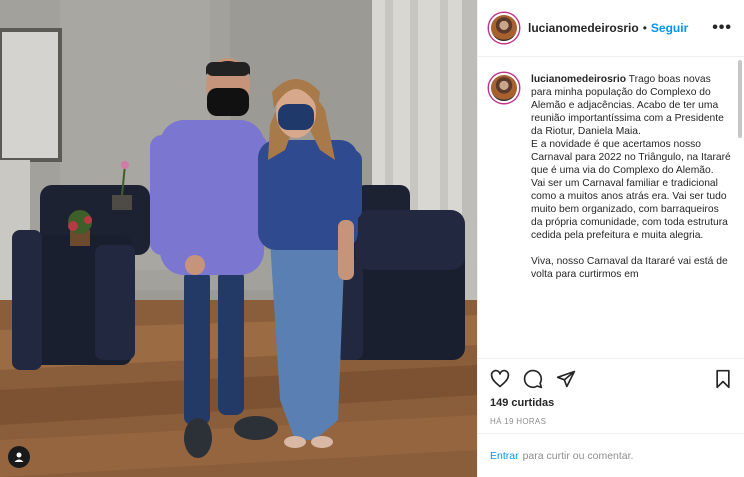 This screenshot has height=477, width=744. I want to click on more-options-icon: •••, so click(722, 28).